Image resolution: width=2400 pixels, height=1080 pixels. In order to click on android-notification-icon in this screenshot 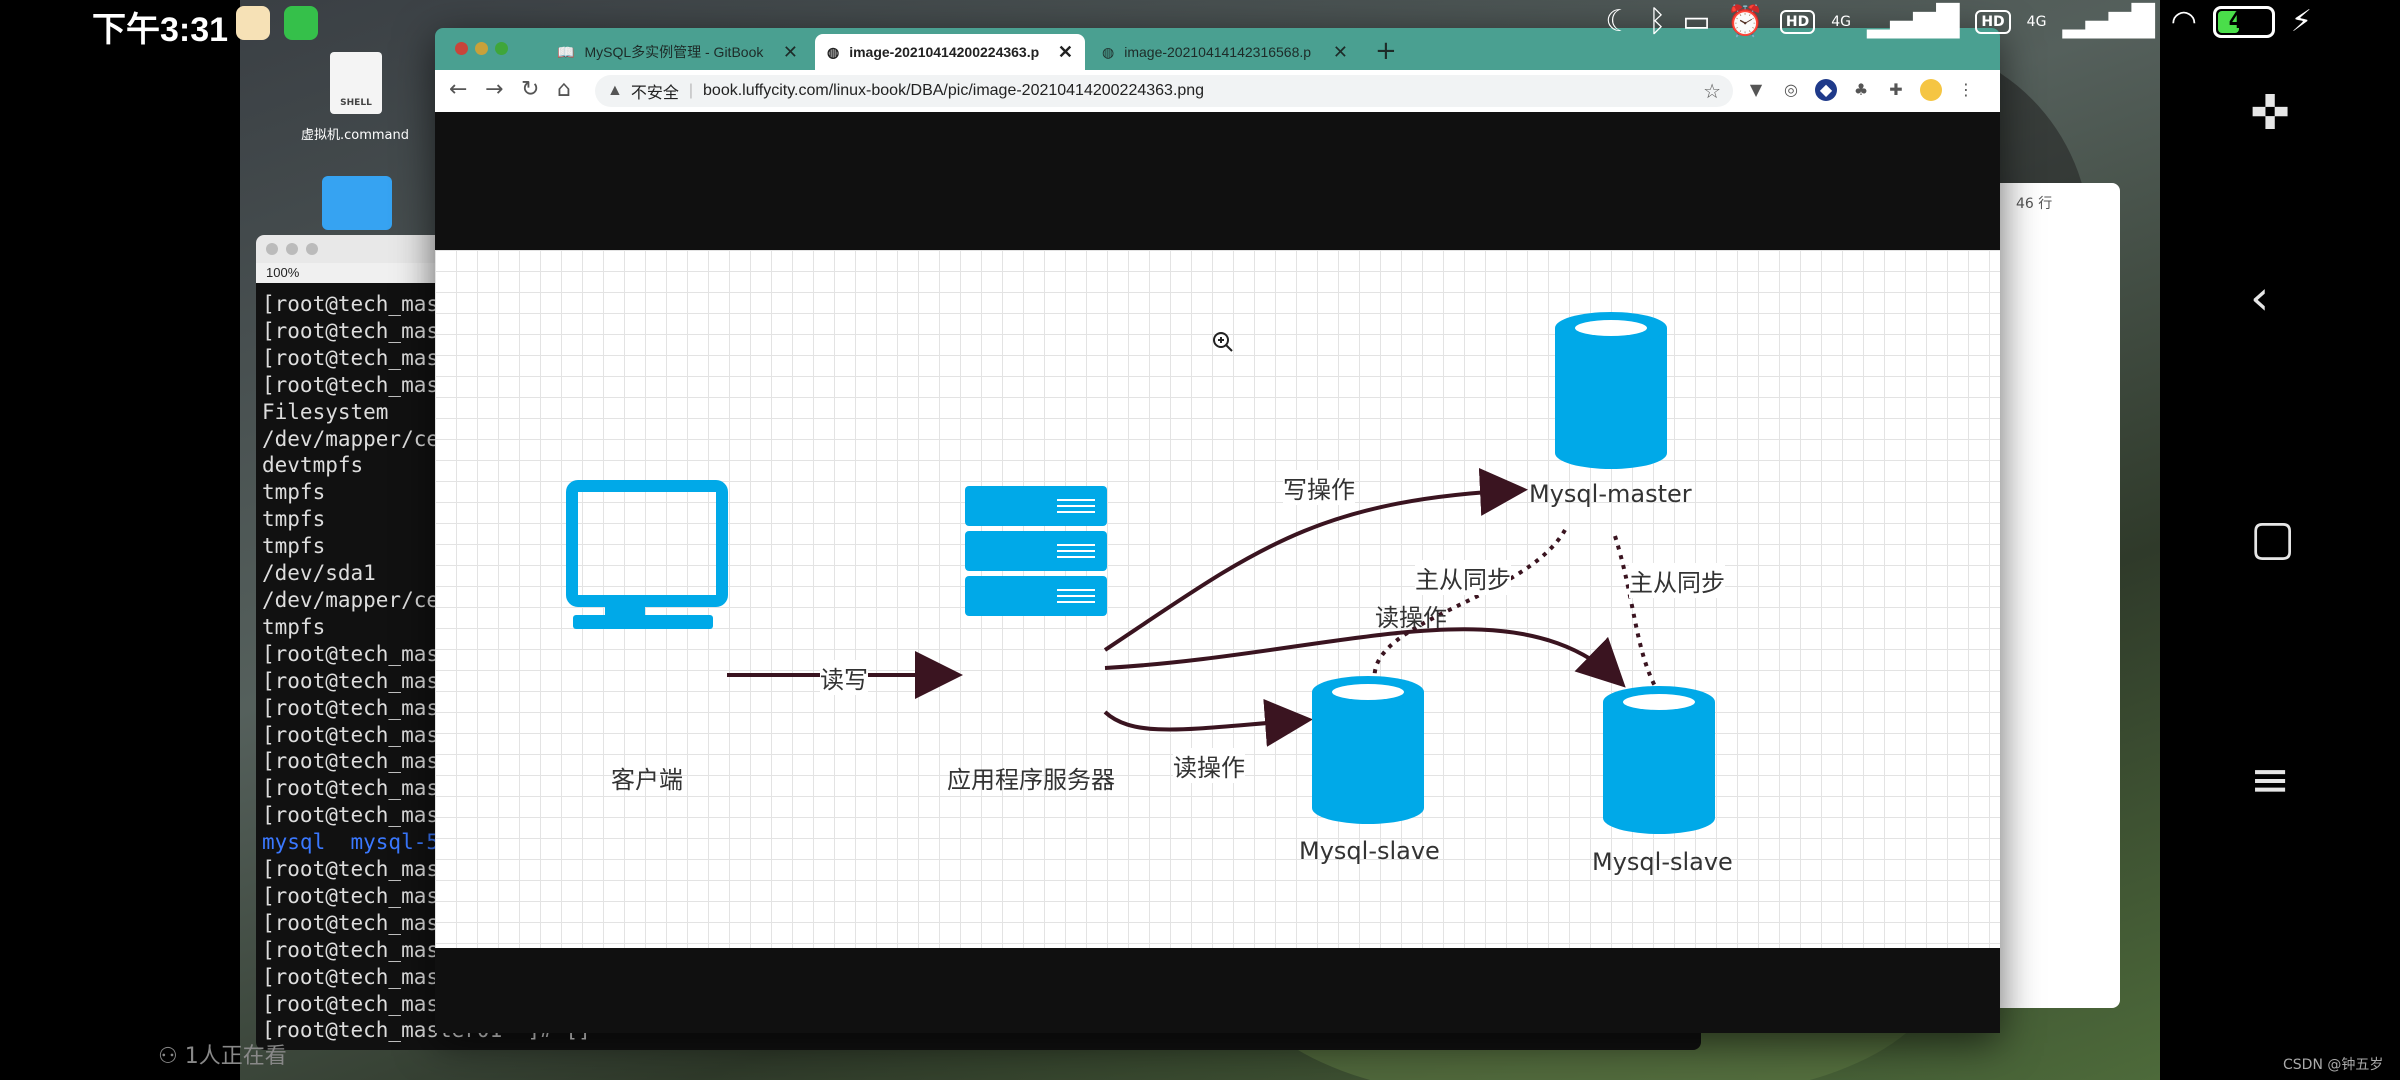, I will do `click(301, 23)`.